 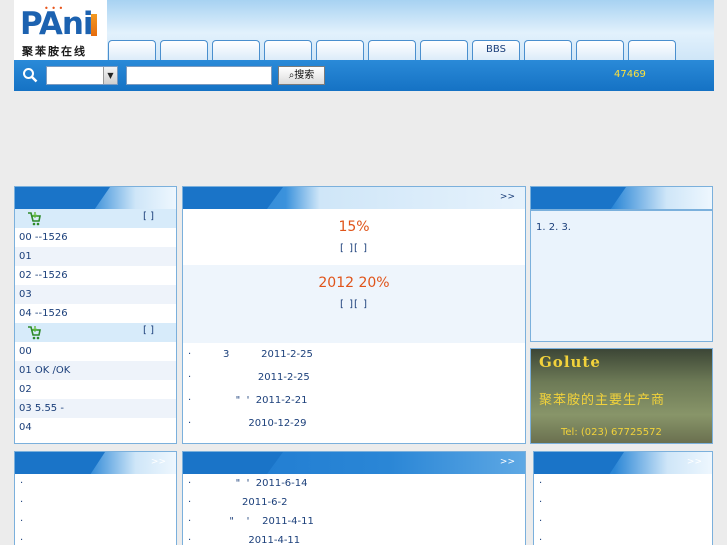 What do you see at coordinates (621, 276) in the screenshot?
I see `intro-text: 1. 2. 3.` at bounding box center [621, 276].